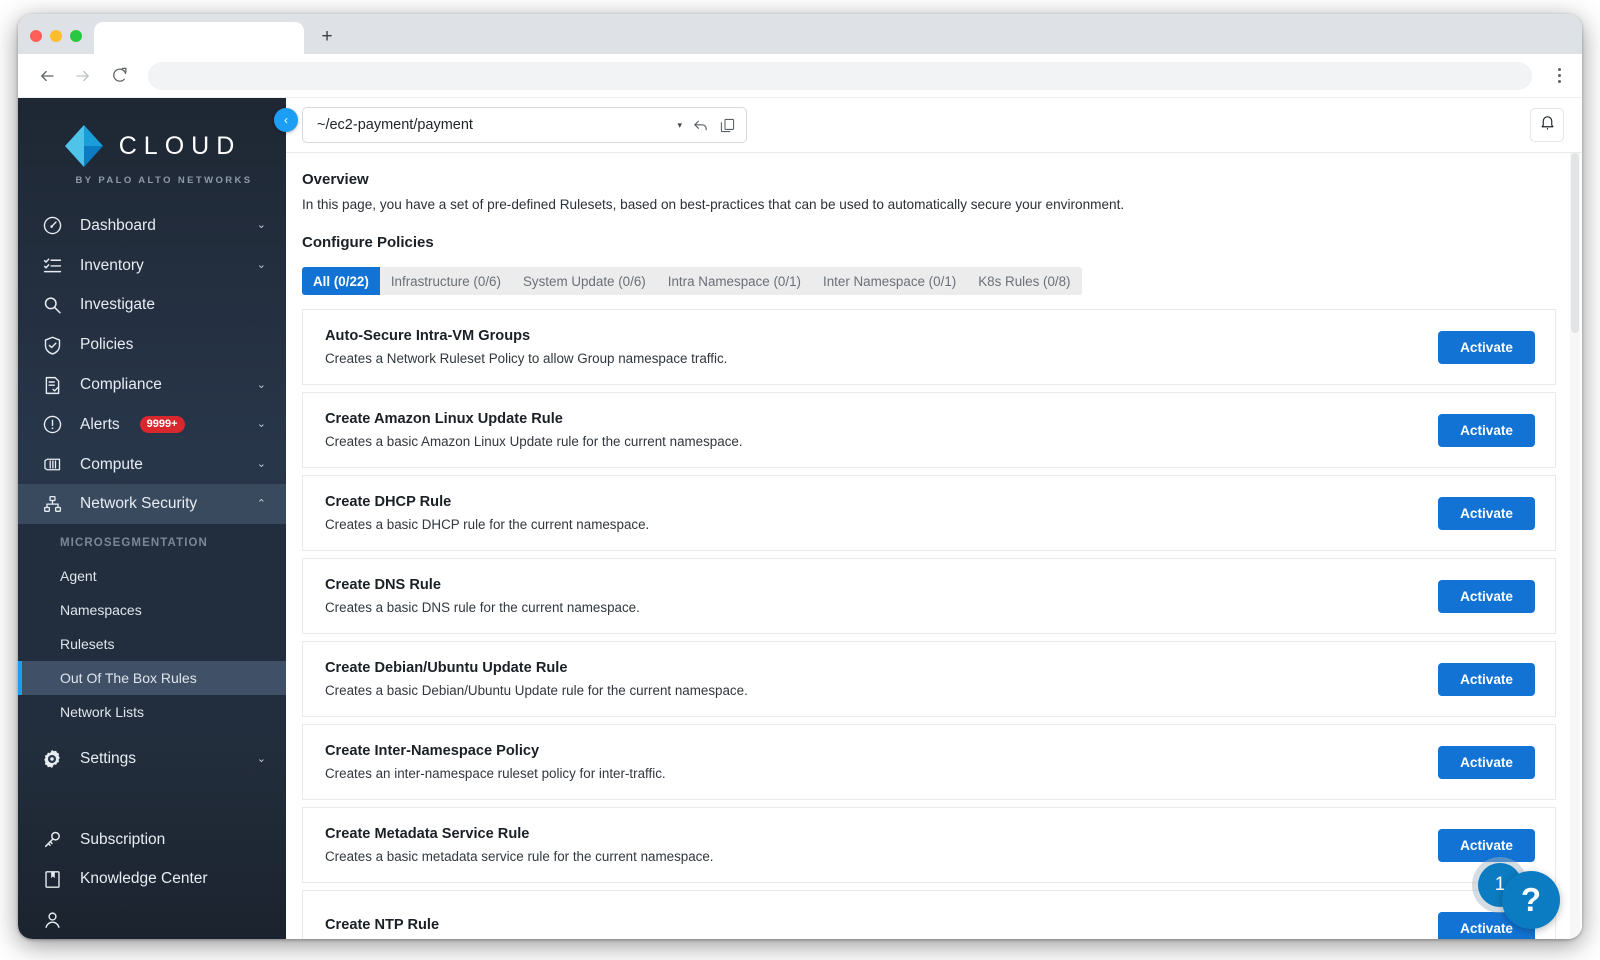  I want to click on sidebar-item-label: Settings, so click(108, 759).